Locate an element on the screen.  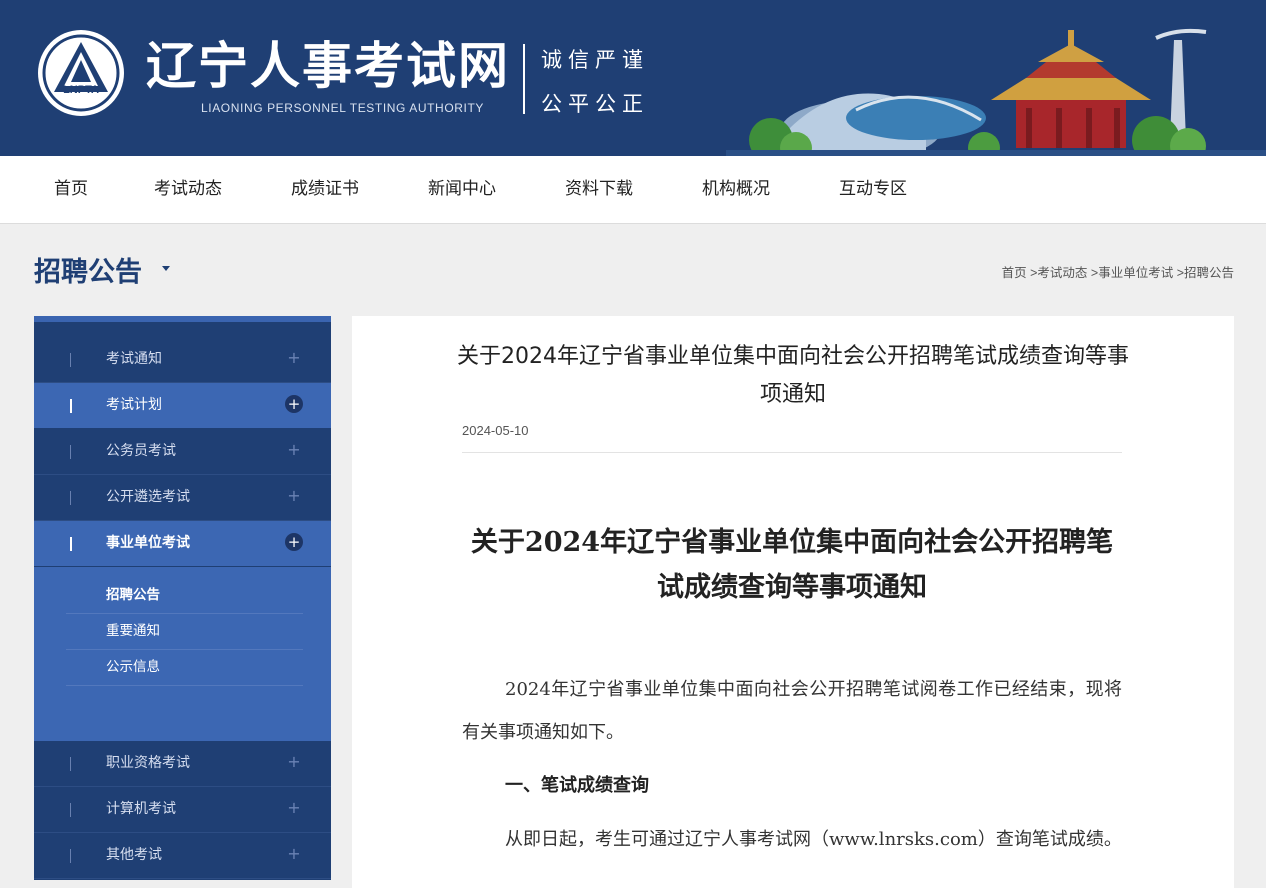
sidebar-item-label: 考试计划 is located at coordinates (134, 405).